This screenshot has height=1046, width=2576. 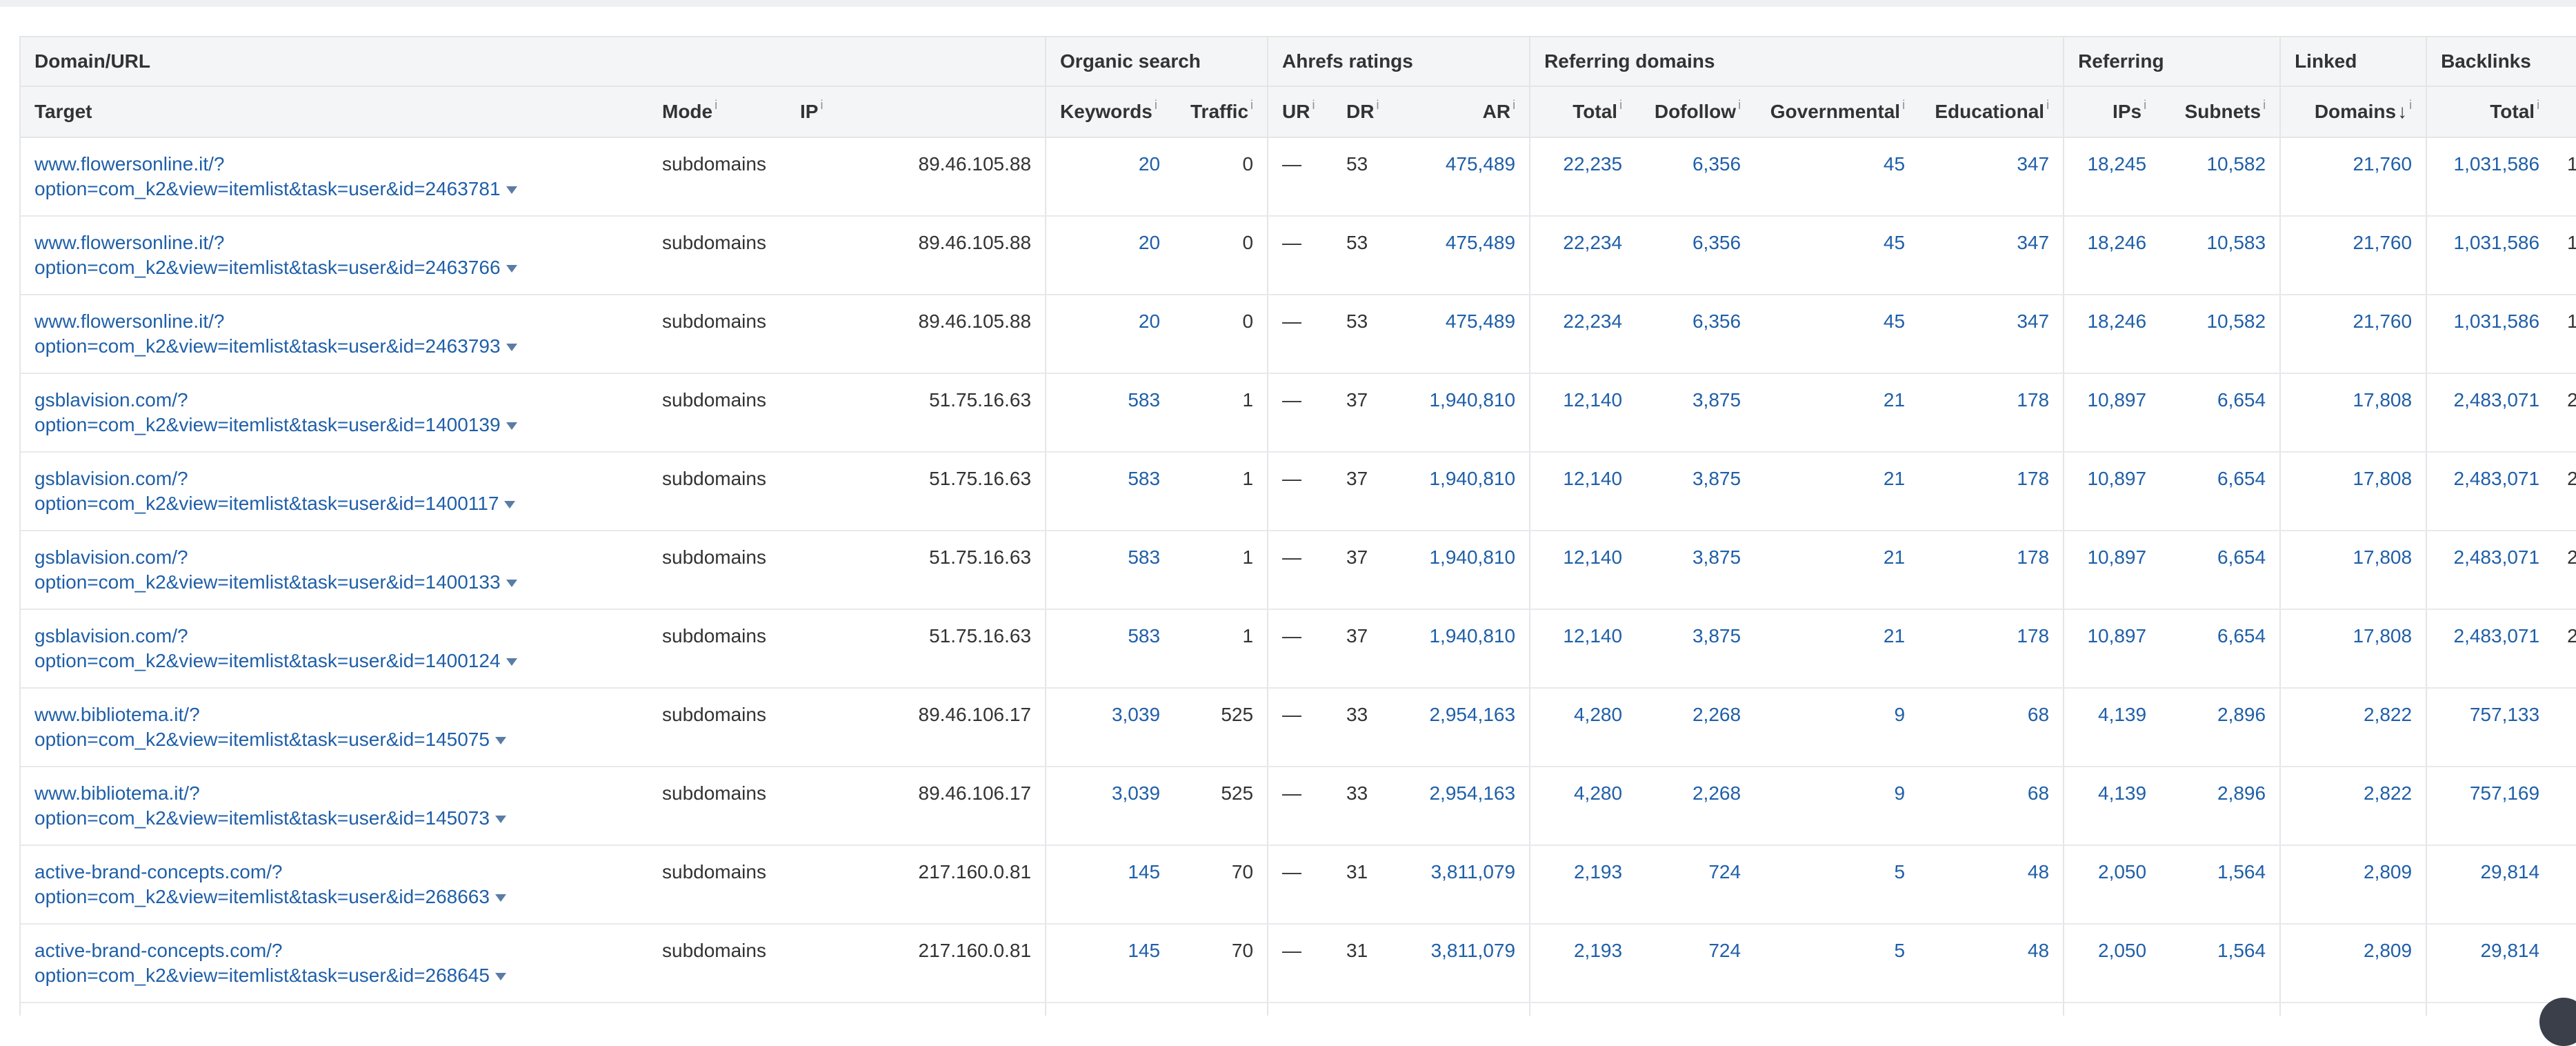 I want to click on cell-rd-total: 22,234, so click(x=1583, y=256).